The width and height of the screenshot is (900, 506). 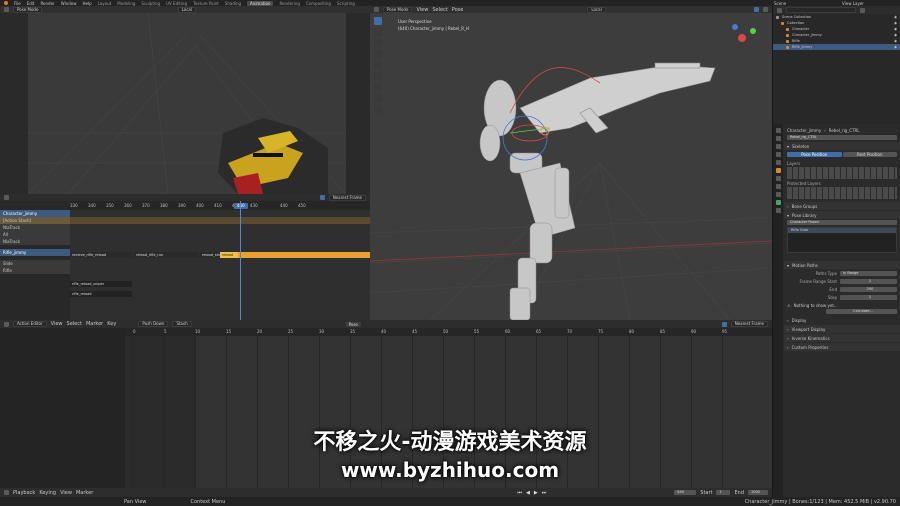 I want to click on tab-modeling: Modeling, so click(x=126, y=3).